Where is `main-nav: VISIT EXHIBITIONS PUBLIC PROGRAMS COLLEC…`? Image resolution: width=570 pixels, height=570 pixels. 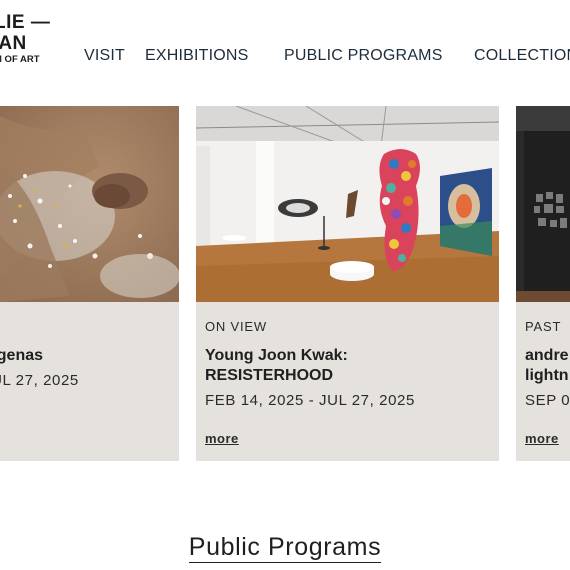
main-nav: VISIT EXHIBITIONS PUBLIC PROGRAMS COLLEC… is located at coordinates (285, 57).